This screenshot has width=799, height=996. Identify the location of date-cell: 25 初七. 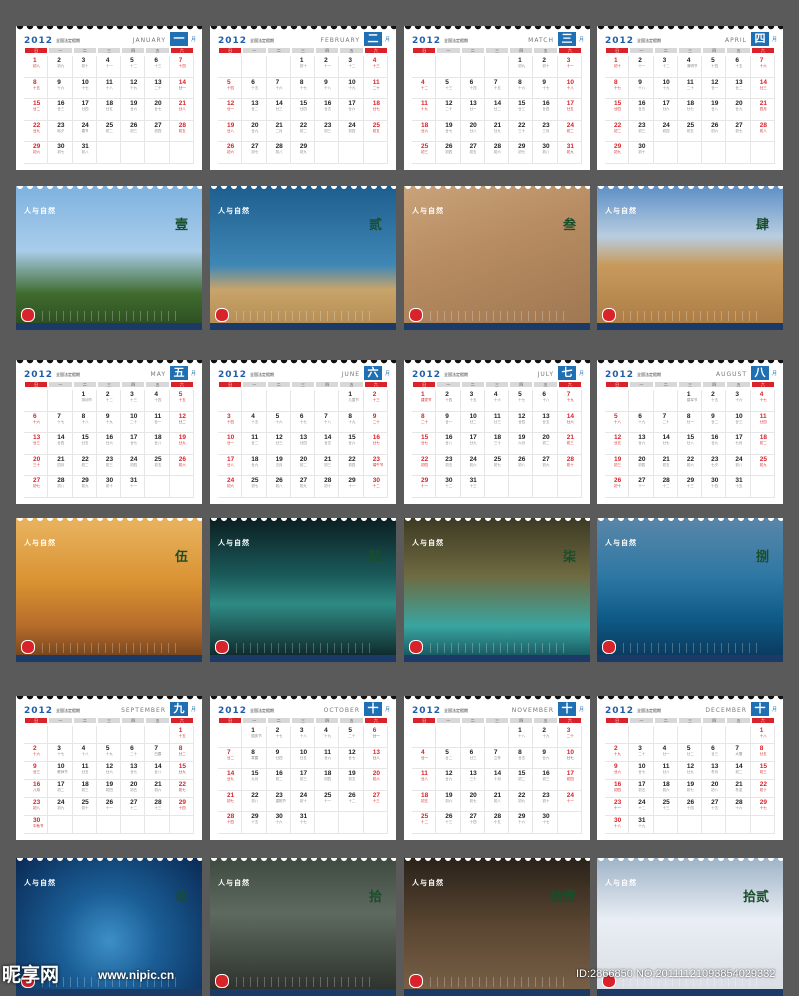
(497, 465).